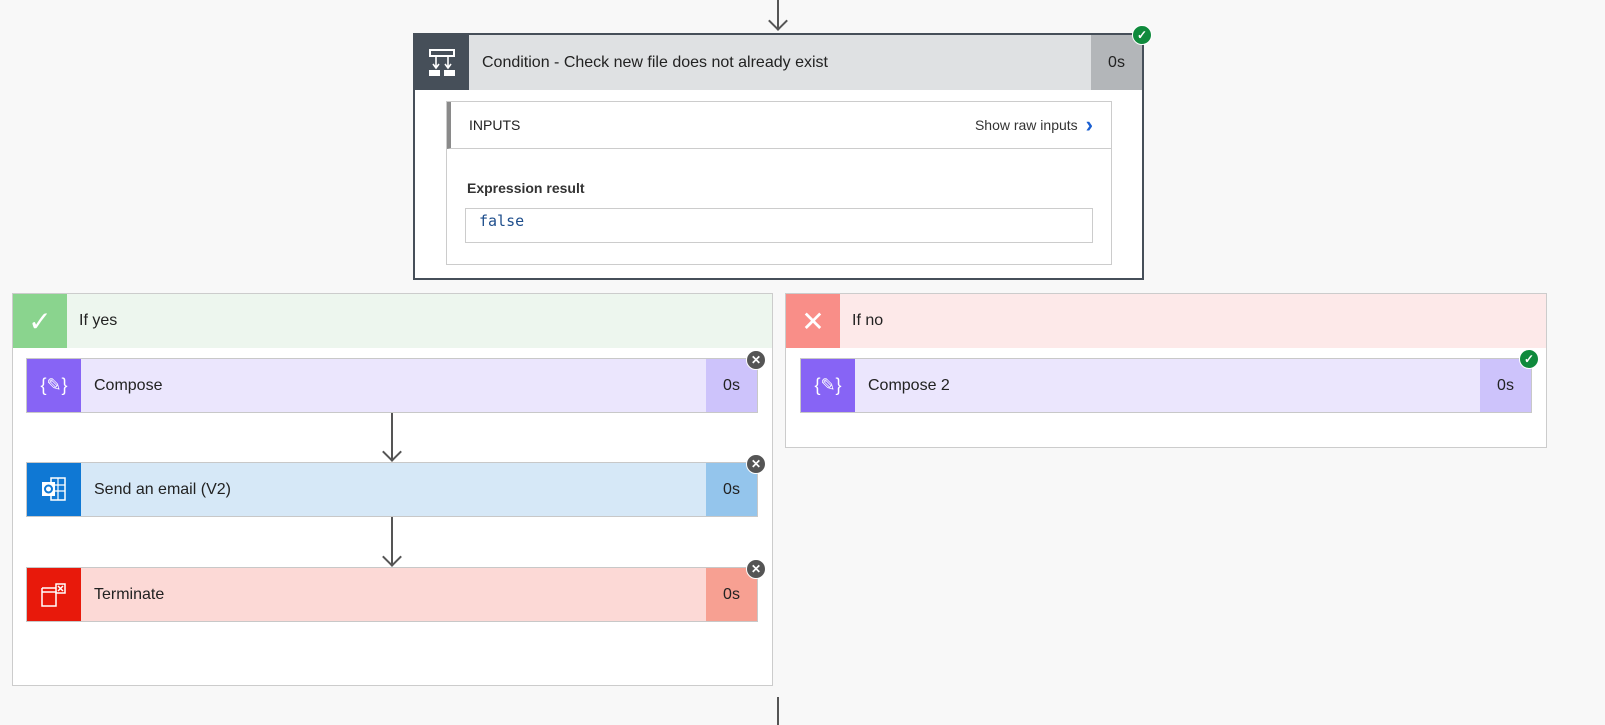 The width and height of the screenshot is (1605, 725). Describe the element at coordinates (162, 489) in the screenshot. I see `action-title: Send an email (V2)` at that location.